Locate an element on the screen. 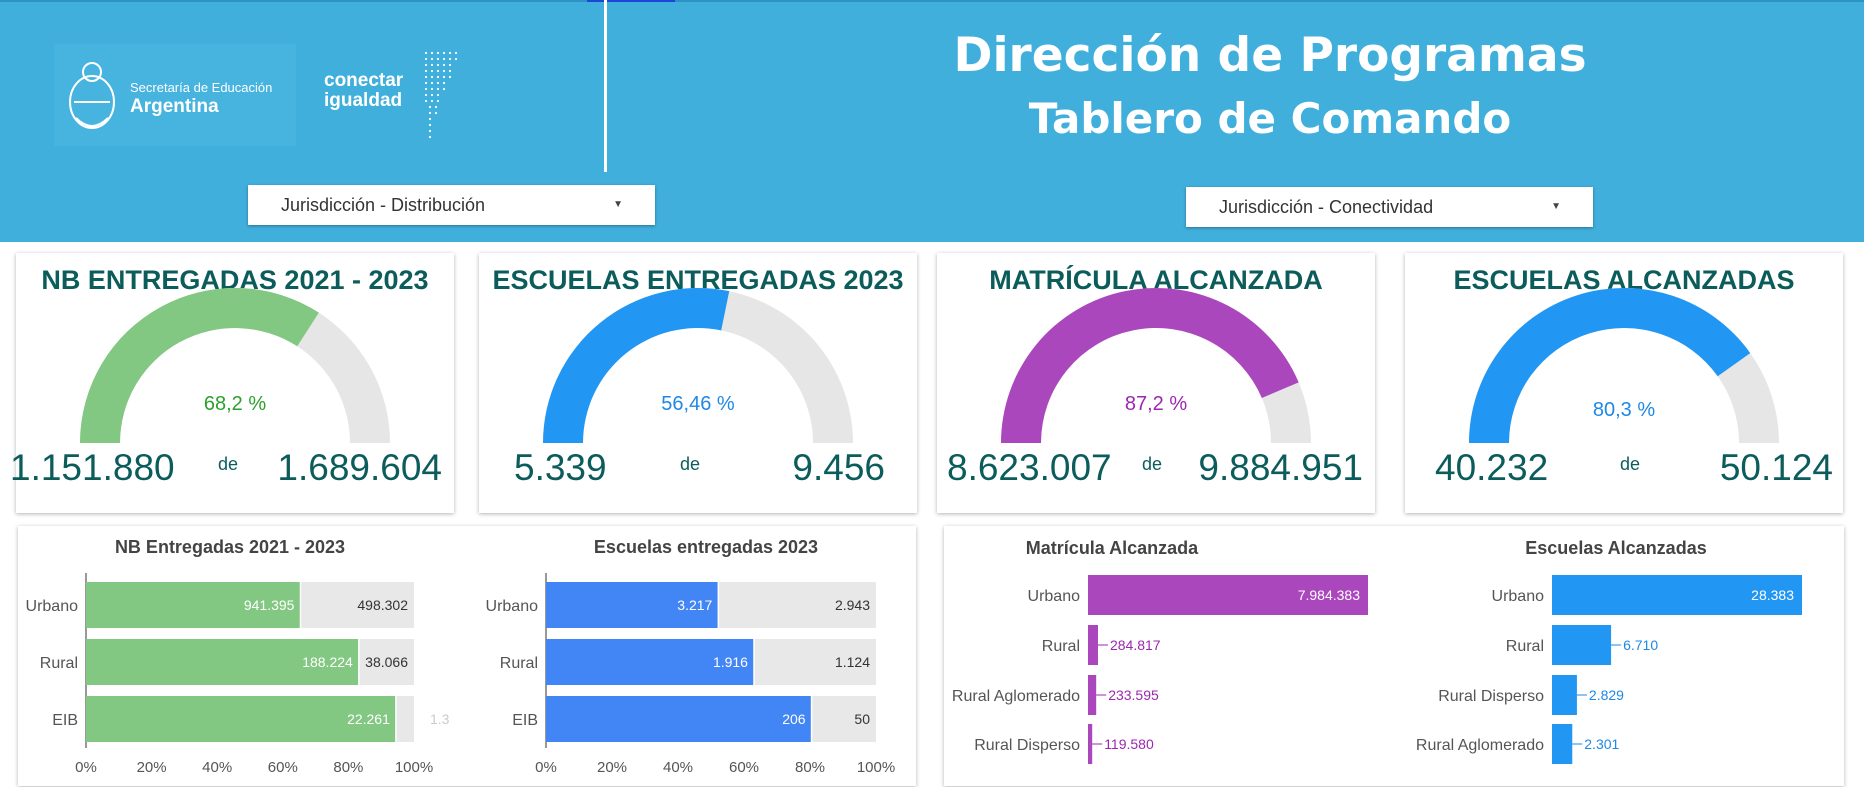 The height and width of the screenshot is (787, 1864). bar-value-label: 6.710 is located at coordinates (1640, 645).